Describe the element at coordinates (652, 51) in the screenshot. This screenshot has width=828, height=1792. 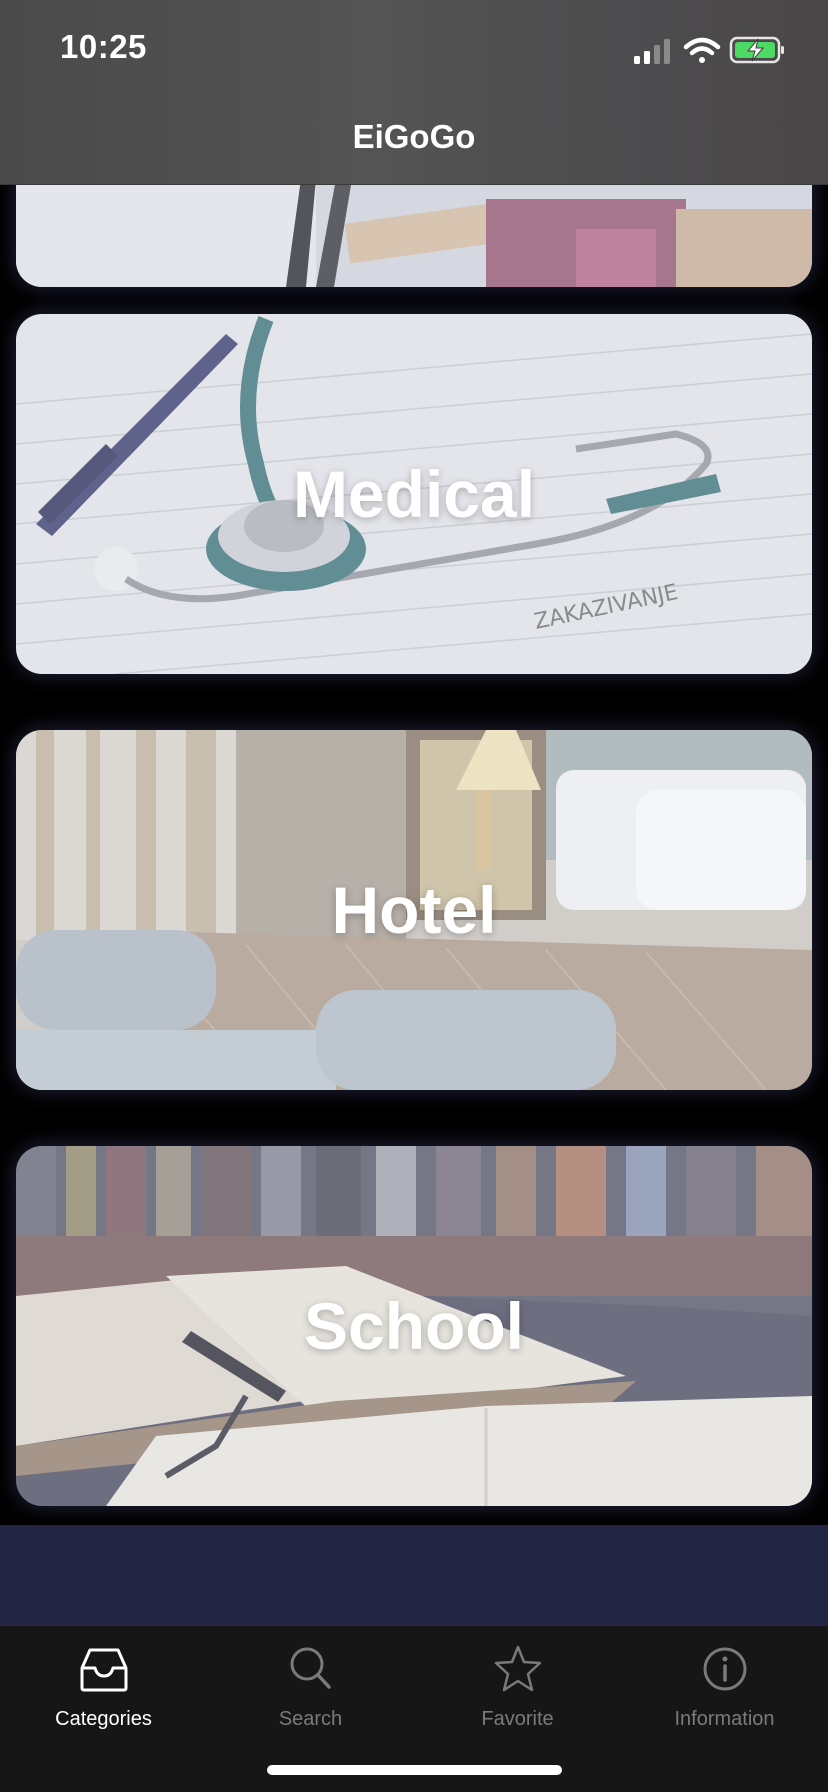
I see `signal-icon` at that location.